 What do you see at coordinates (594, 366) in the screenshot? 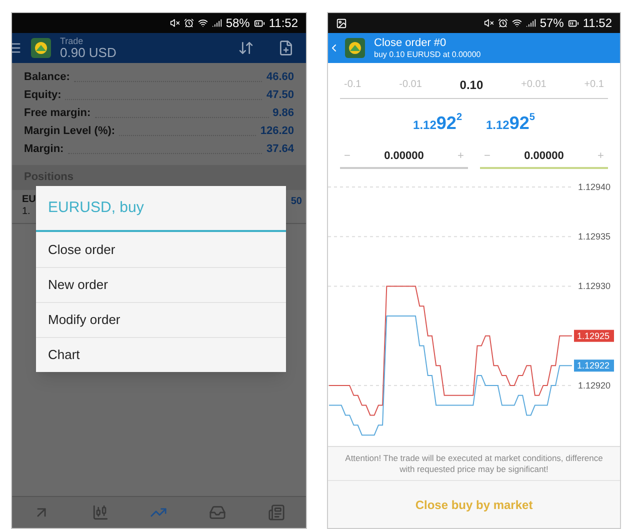
I see `price-tag: 1.12922` at bounding box center [594, 366].